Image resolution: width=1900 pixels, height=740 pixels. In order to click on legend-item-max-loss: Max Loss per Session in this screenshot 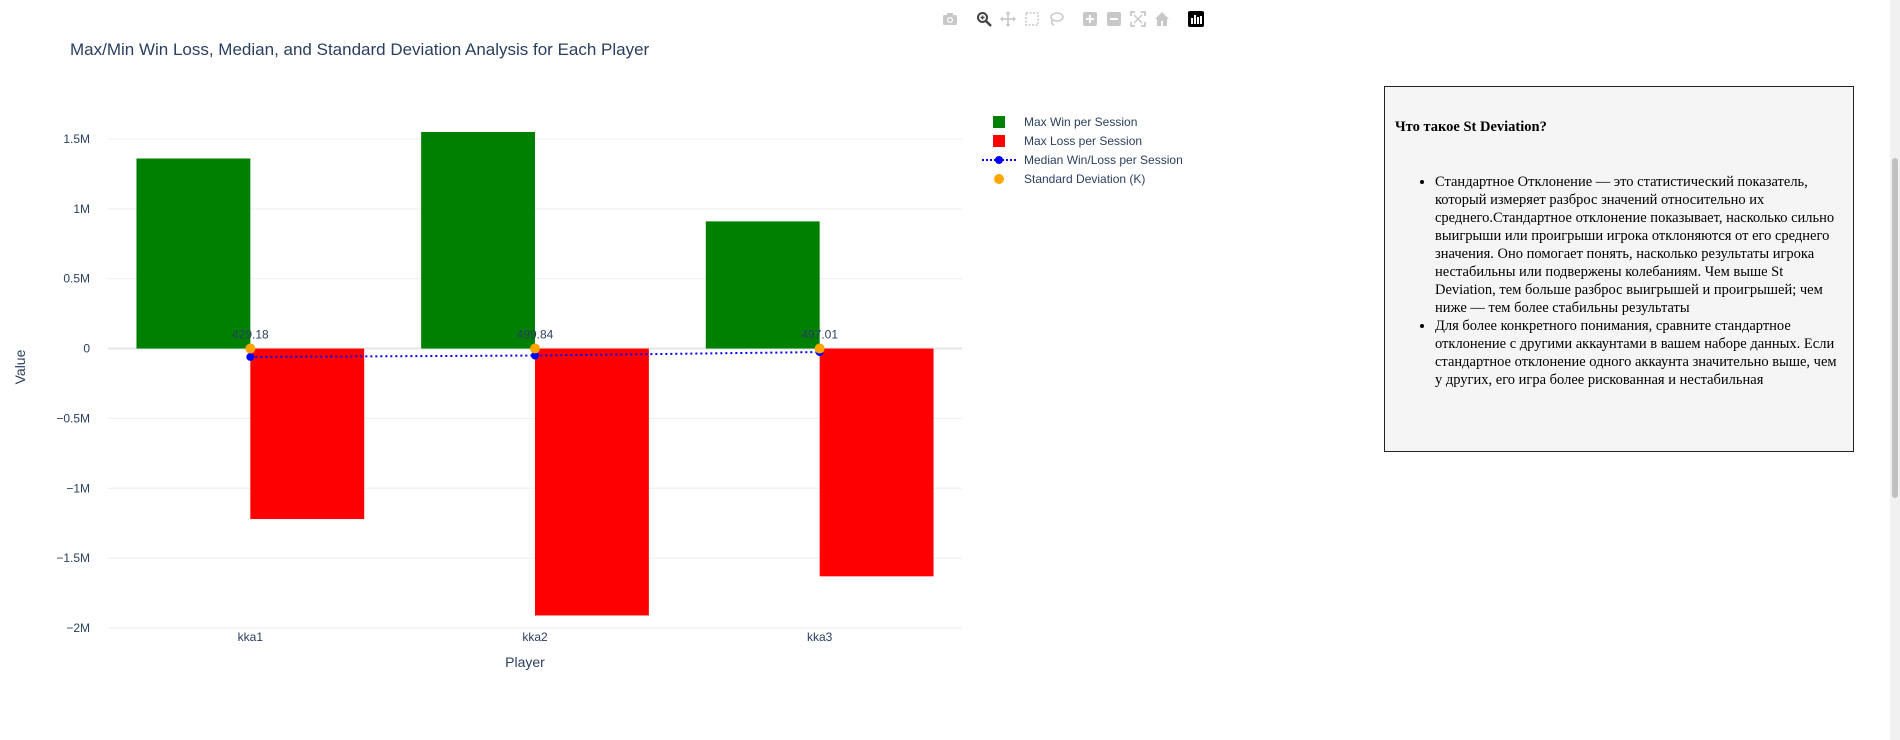, I will do `click(1082, 140)`.